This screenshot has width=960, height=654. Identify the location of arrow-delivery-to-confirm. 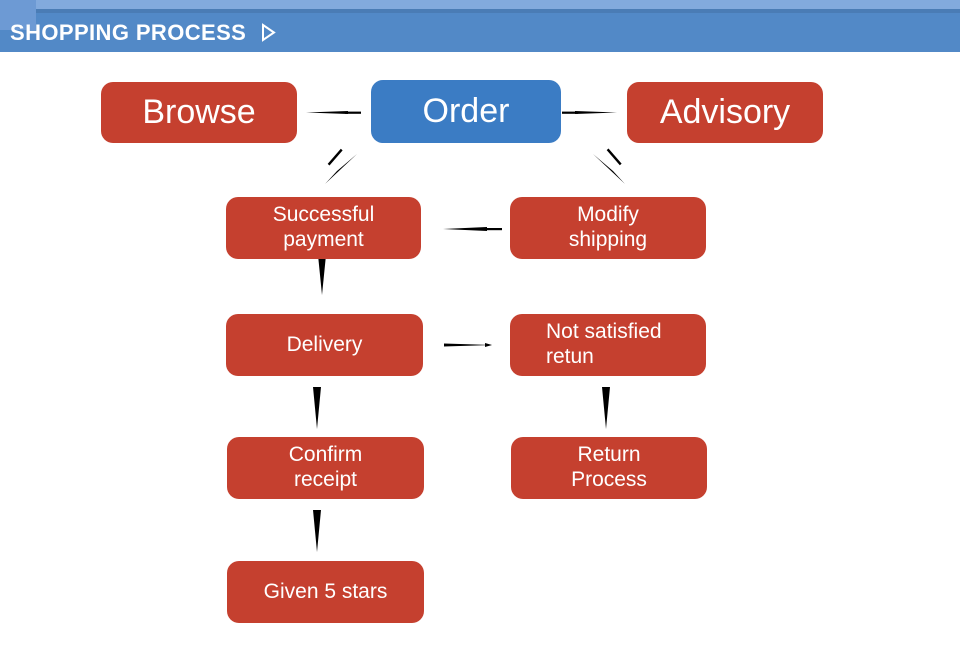
(317, 408).